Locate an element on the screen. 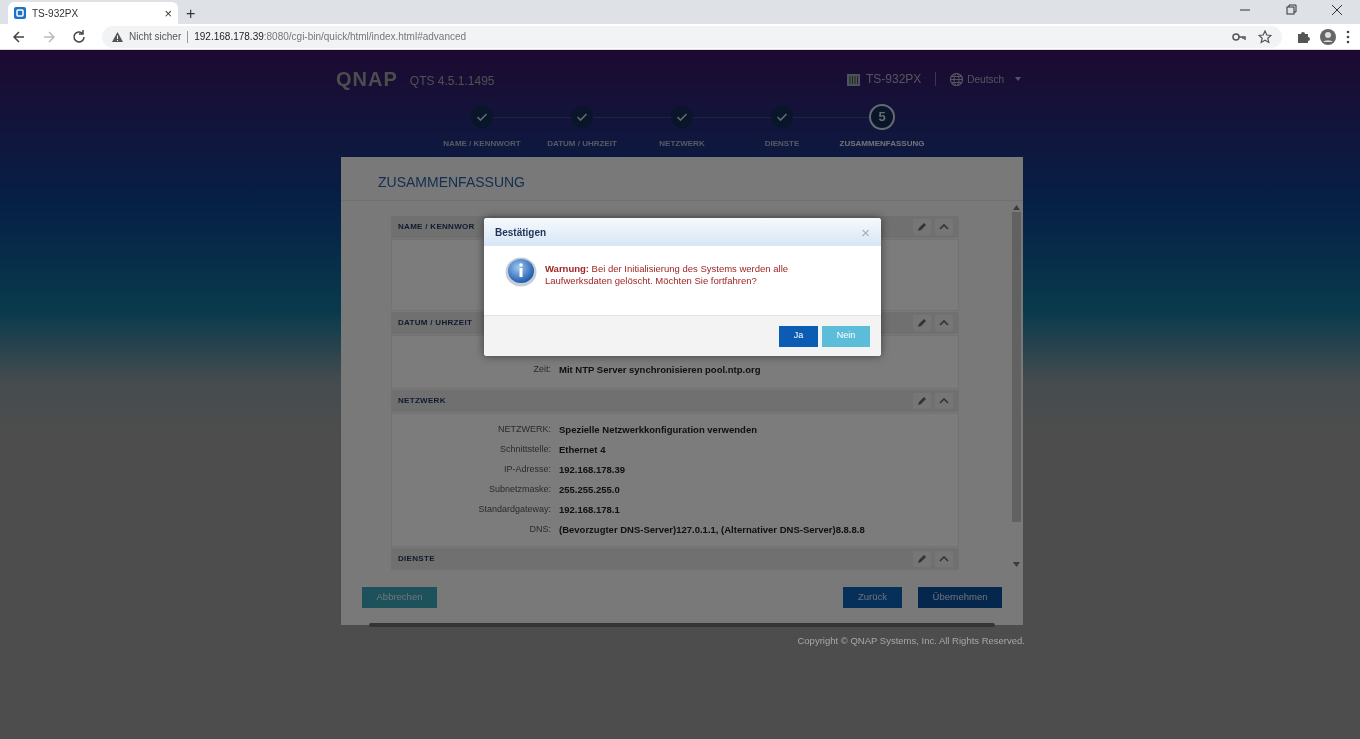  server-icon is located at coordinates (853, 79).